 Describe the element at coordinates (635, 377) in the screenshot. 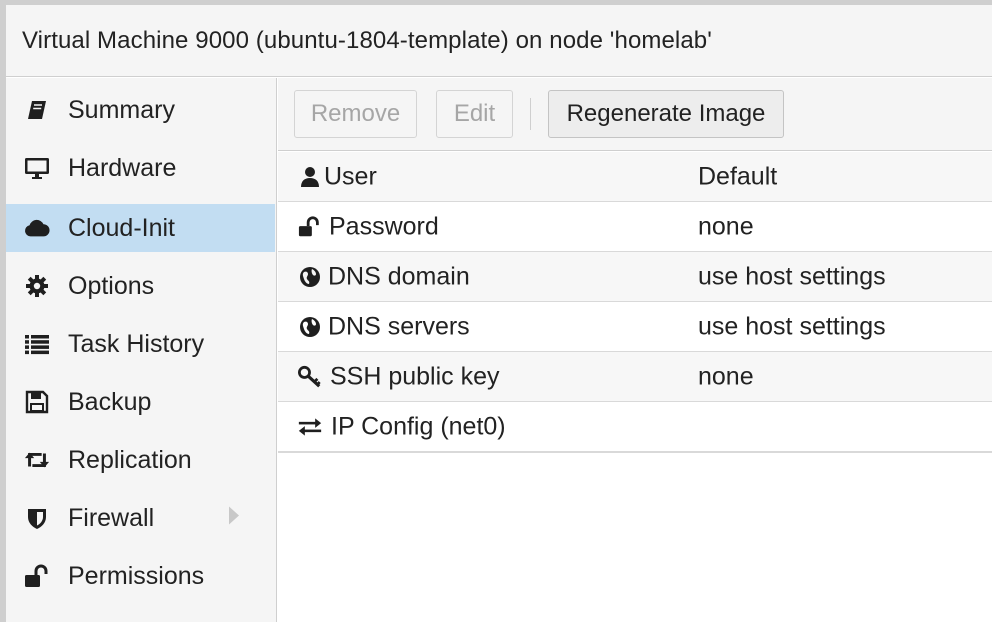

I see `table-row: SSH public key none` at that location.